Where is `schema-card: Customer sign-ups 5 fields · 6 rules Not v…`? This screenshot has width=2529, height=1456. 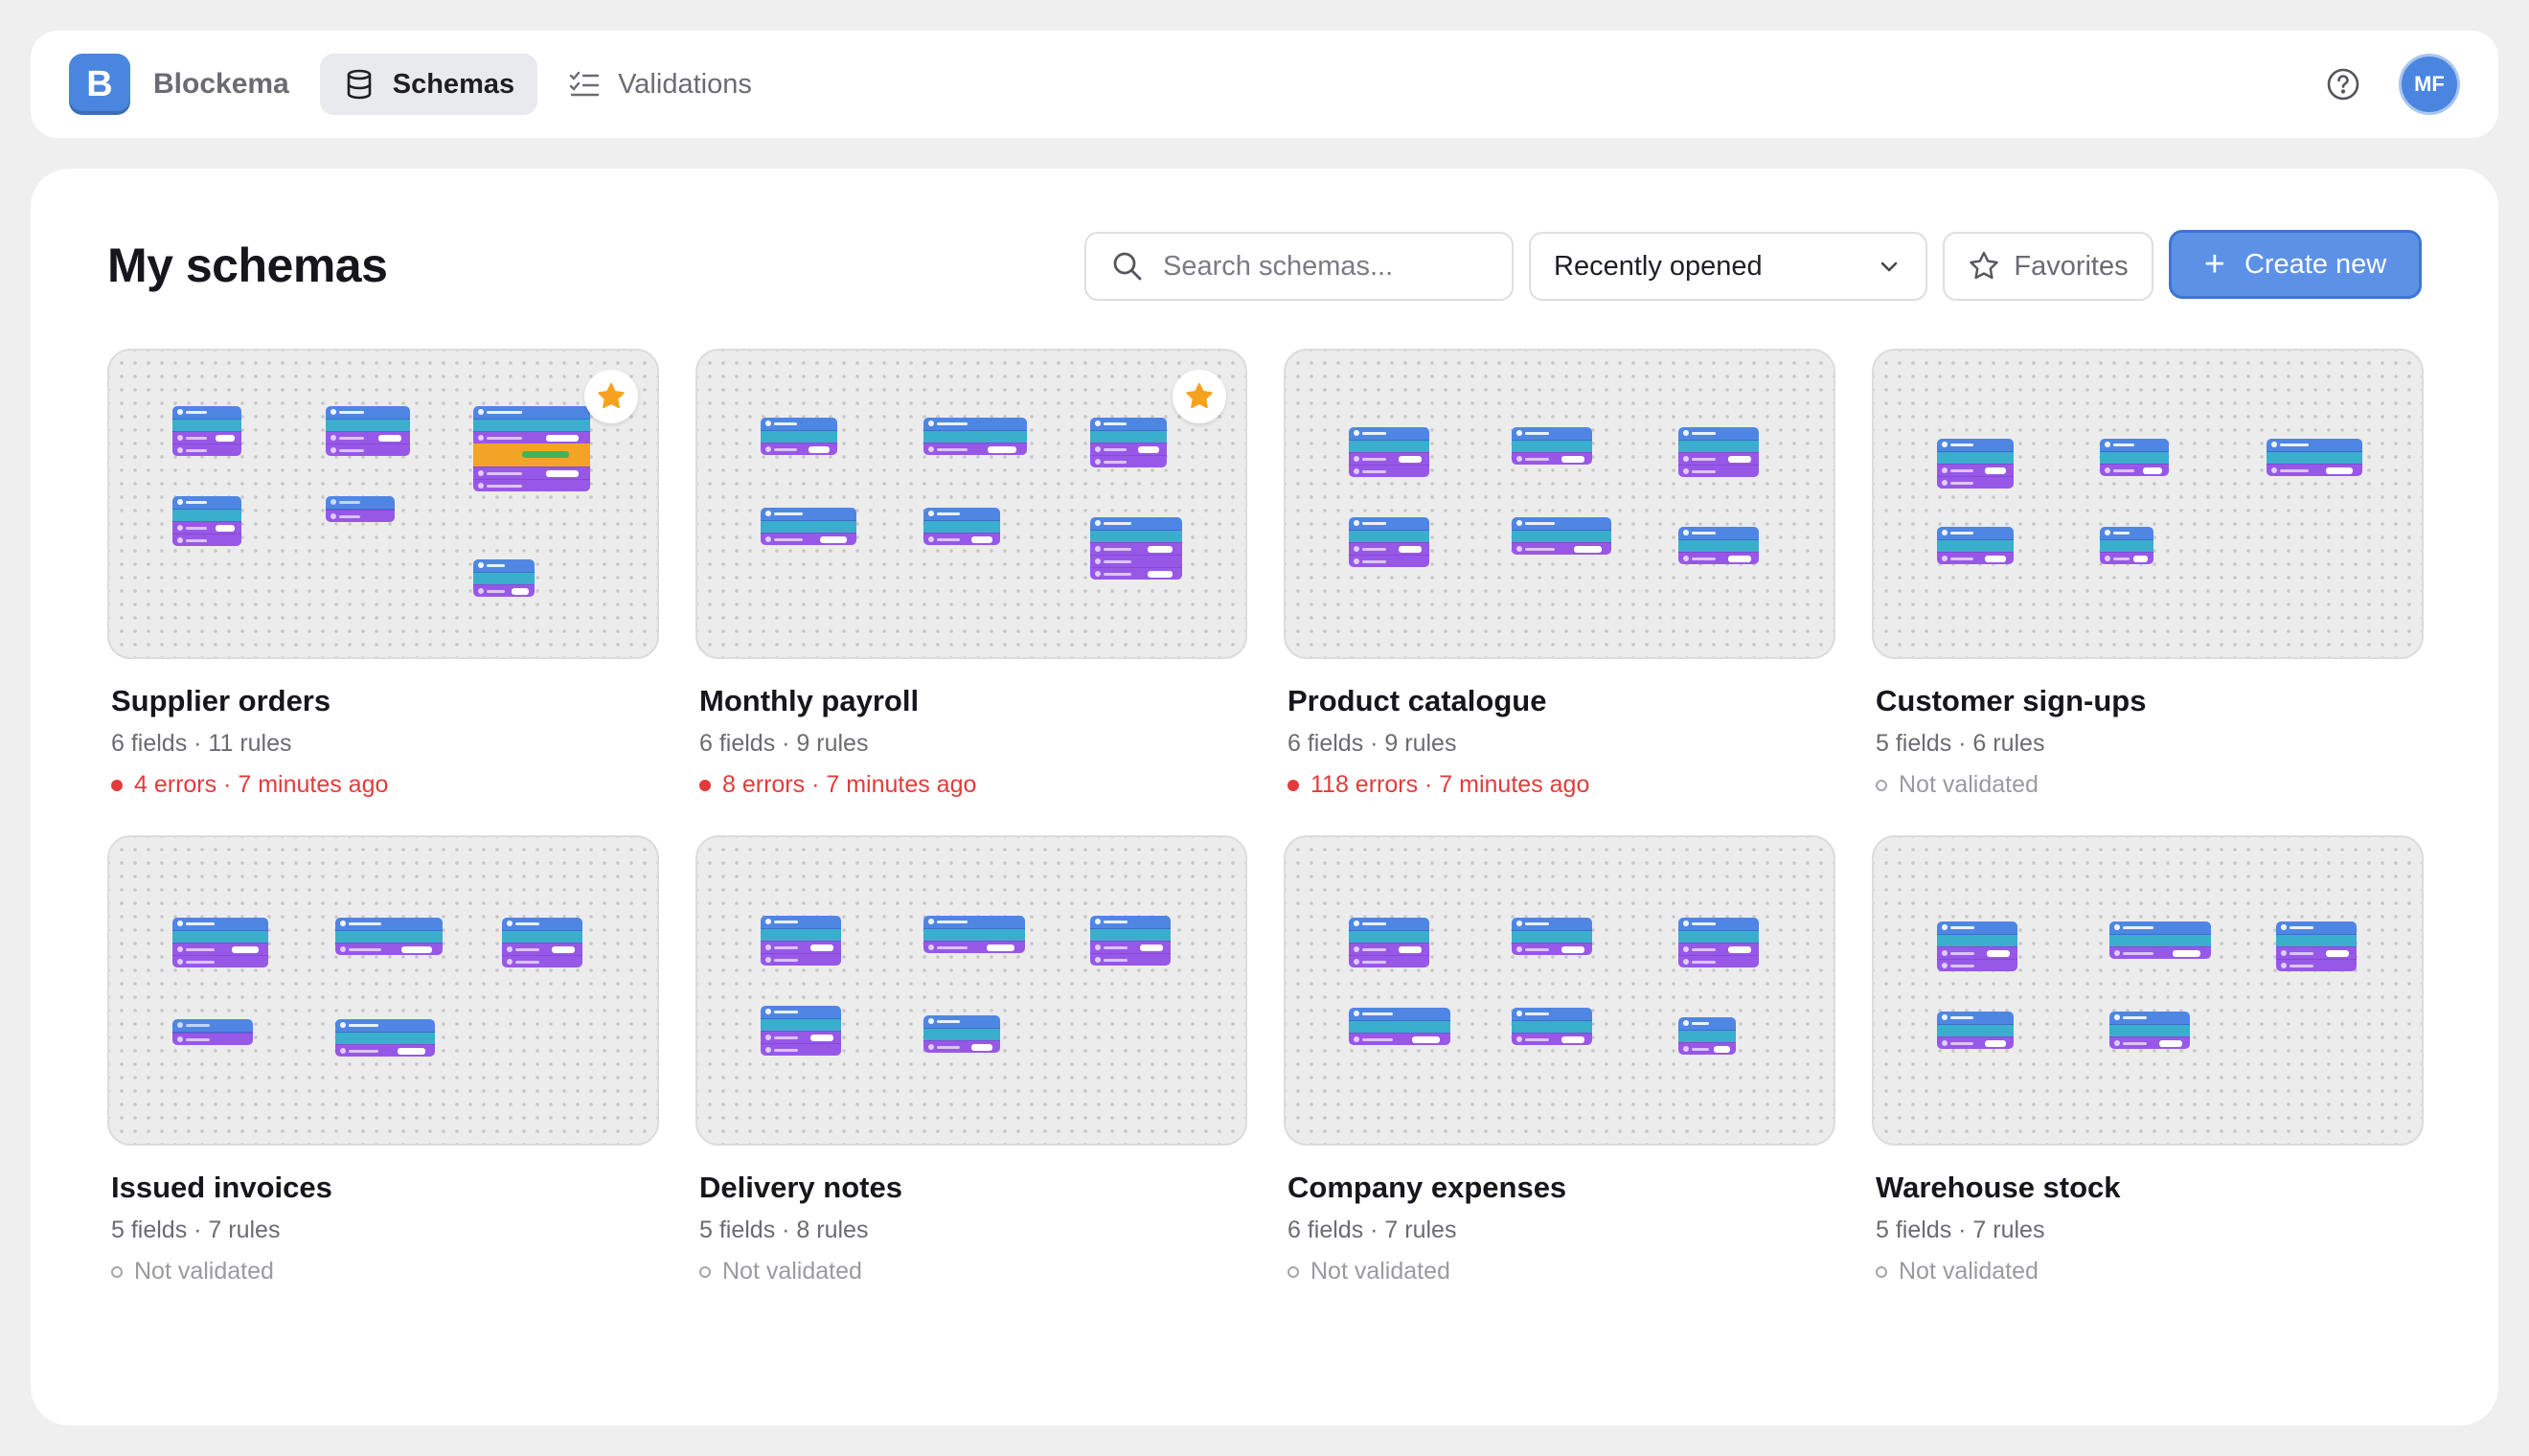
schema-card: Customer sign-ups 5 fields · 6 rules Not v… is located at coordinates (2148, 574).